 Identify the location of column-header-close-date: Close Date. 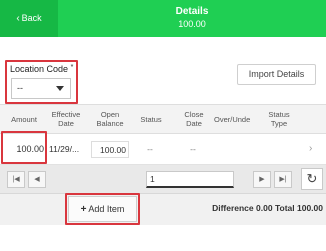
(194, 119).